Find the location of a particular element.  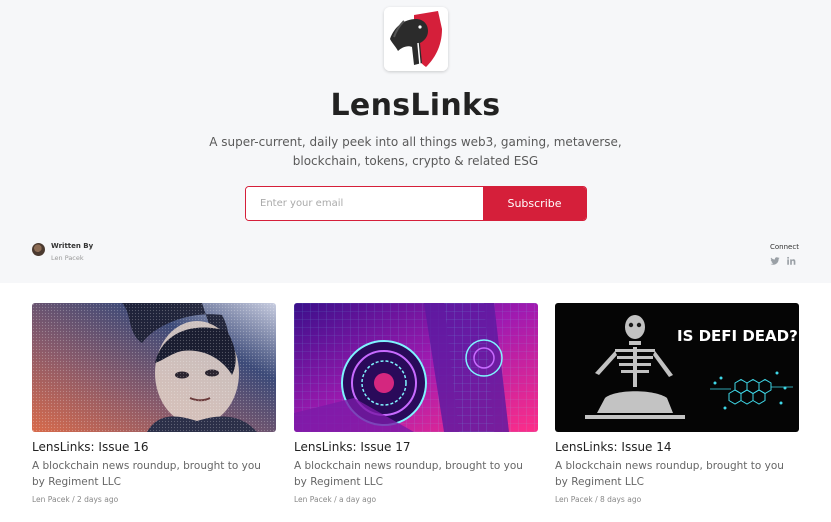

email-input is located at coordinates (364, 203).